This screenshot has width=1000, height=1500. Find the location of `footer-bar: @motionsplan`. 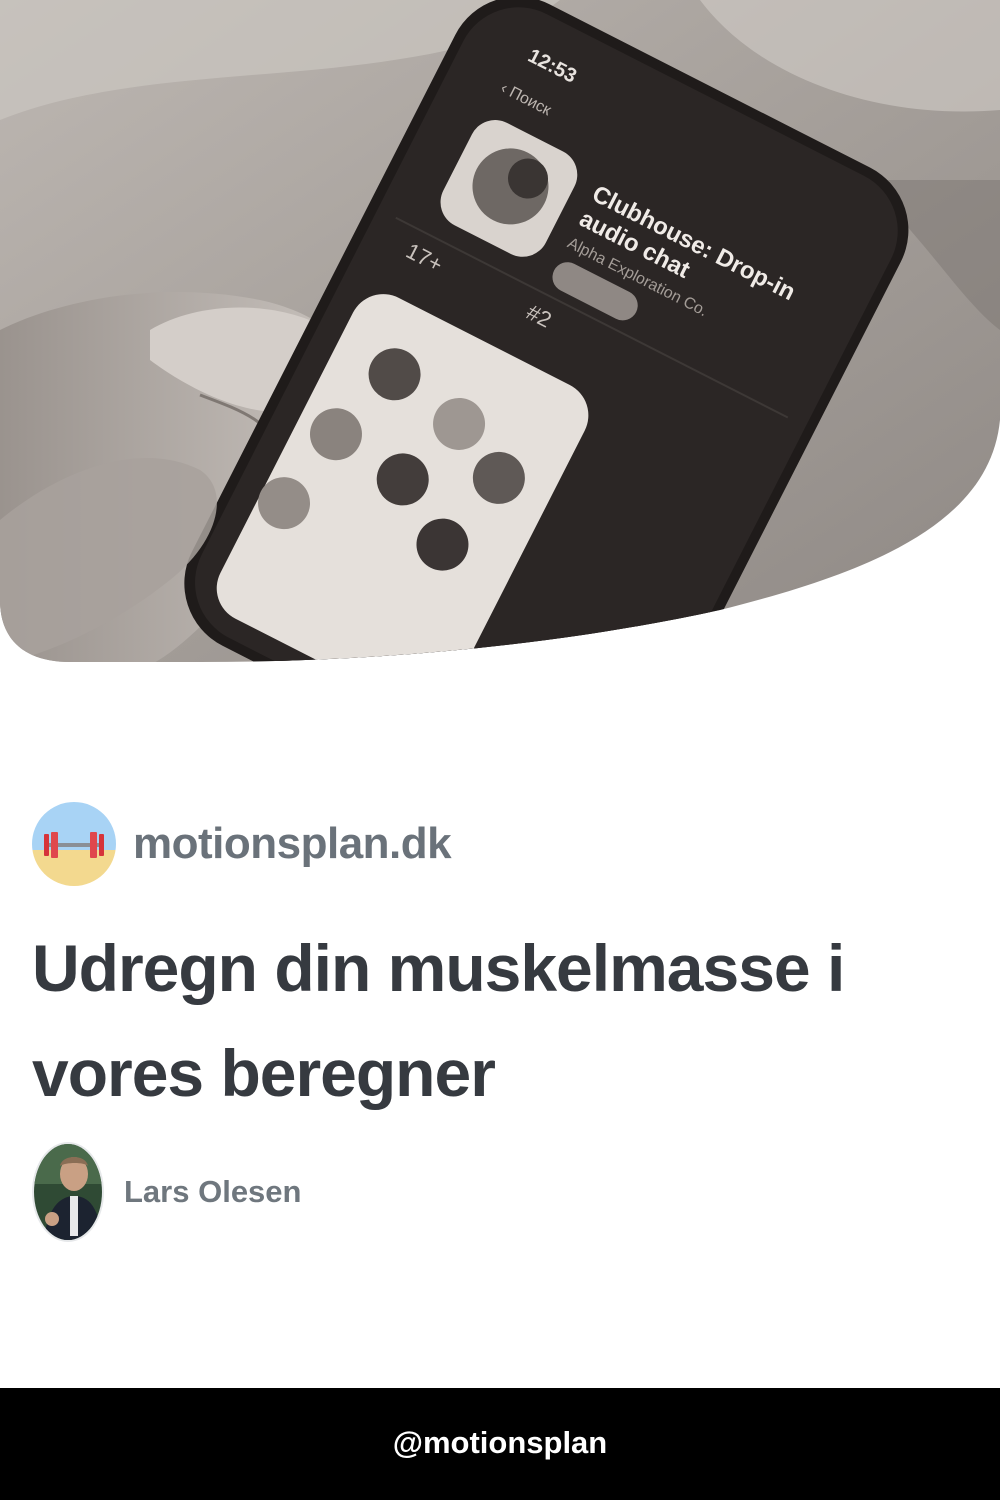

footer-bar: @motionsplan is located at coordinates (500, 1444).